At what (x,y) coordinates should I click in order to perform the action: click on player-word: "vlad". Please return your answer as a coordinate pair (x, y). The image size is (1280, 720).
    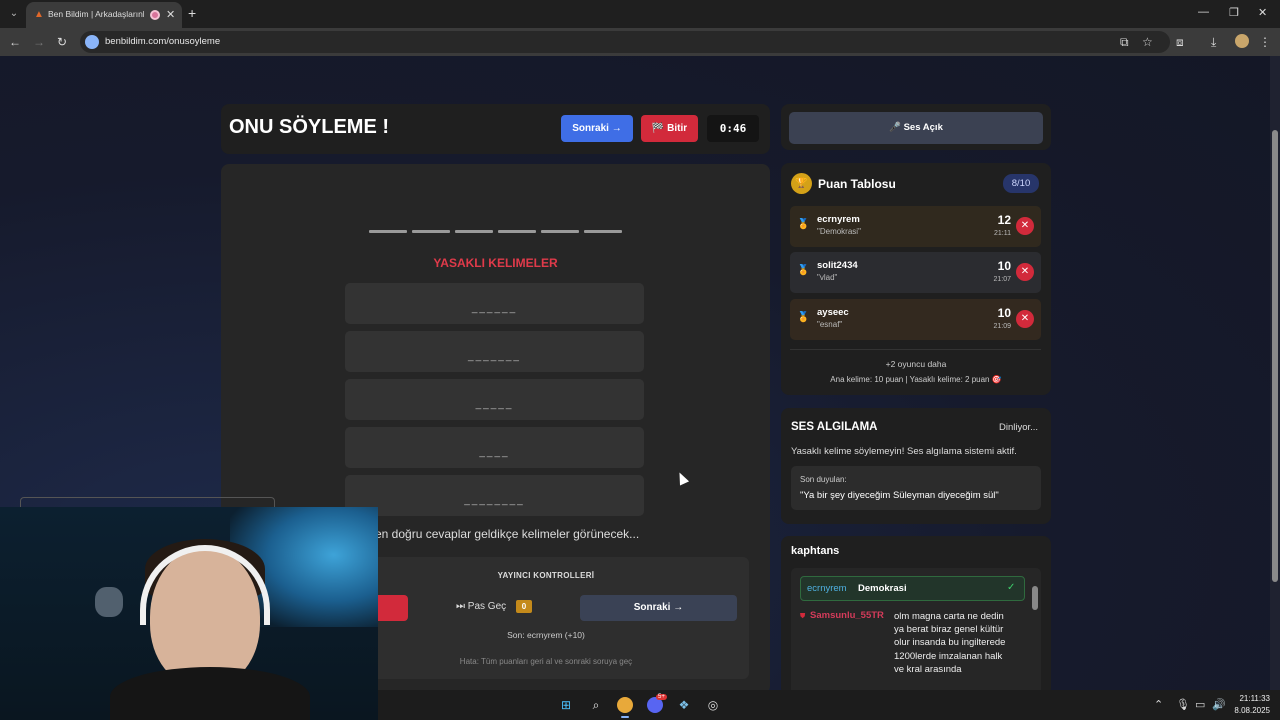
    Looking at the image, I should click on (827, 277).